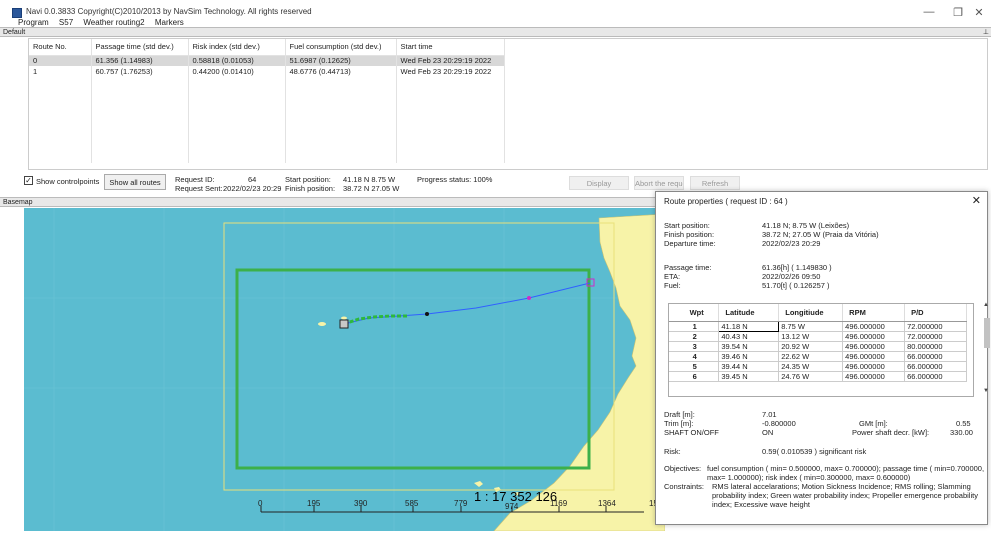 The image size is (991, 539). Describe the element at coordinates (694, 313) in the screenshot. I see `col-wpt: Wpt` at that location.